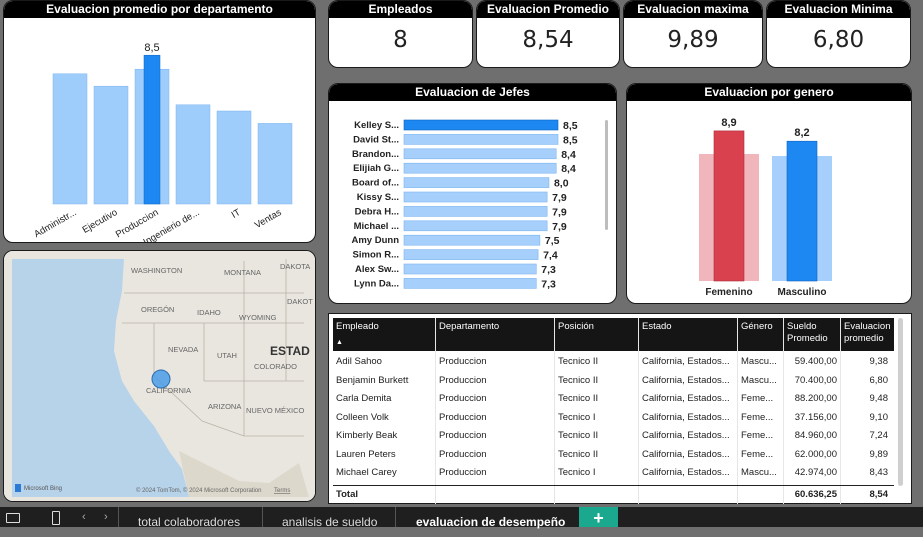  What do you see at coordinates (268, 219) in the screenshot?
I see `dept-tick-label: Ventas` at bounding box center [268, 219].